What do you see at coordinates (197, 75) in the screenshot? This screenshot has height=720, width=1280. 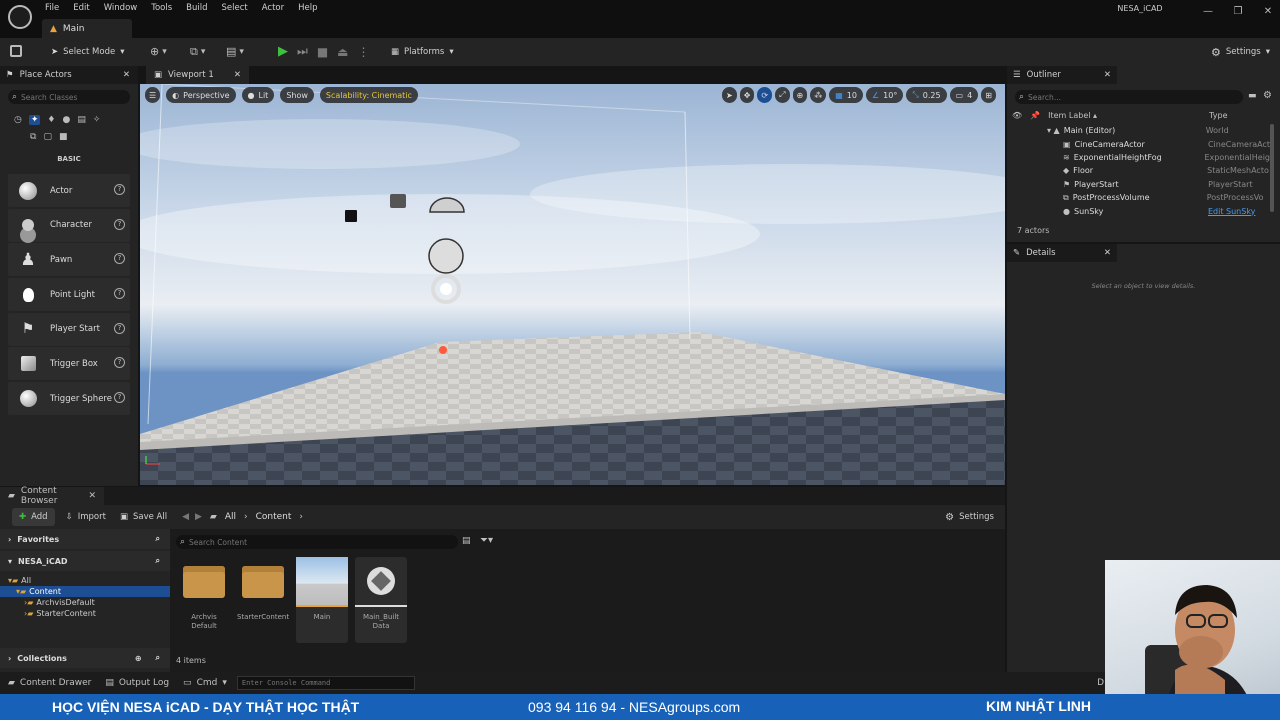 I see `viewport-tab: ▣ Viewport 1 ✕` at bounding box center [197, 75].